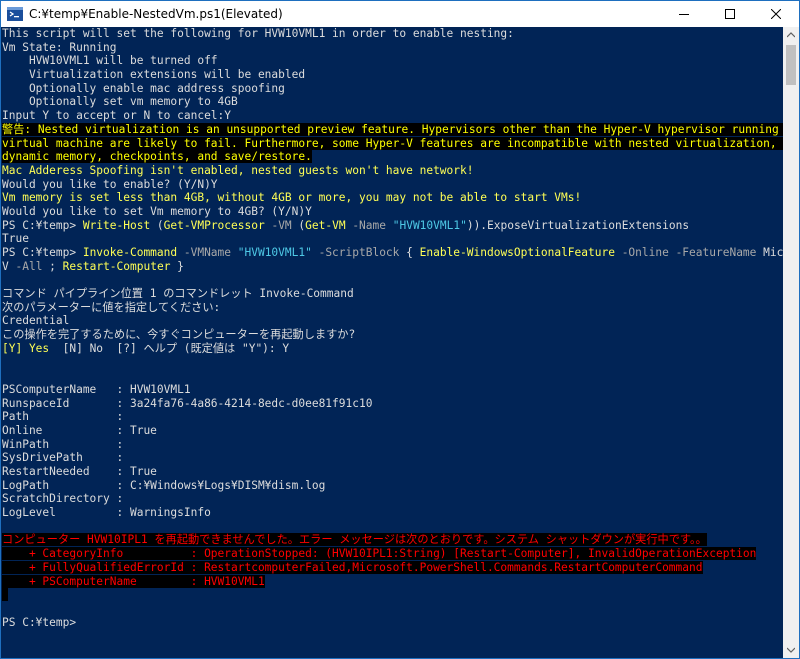 The width and height of the screenshot is (800, 659). I want to click on window-title: C:¥temp¥Enable-NestedVm.ps1(Elevated), so click(156, 14).